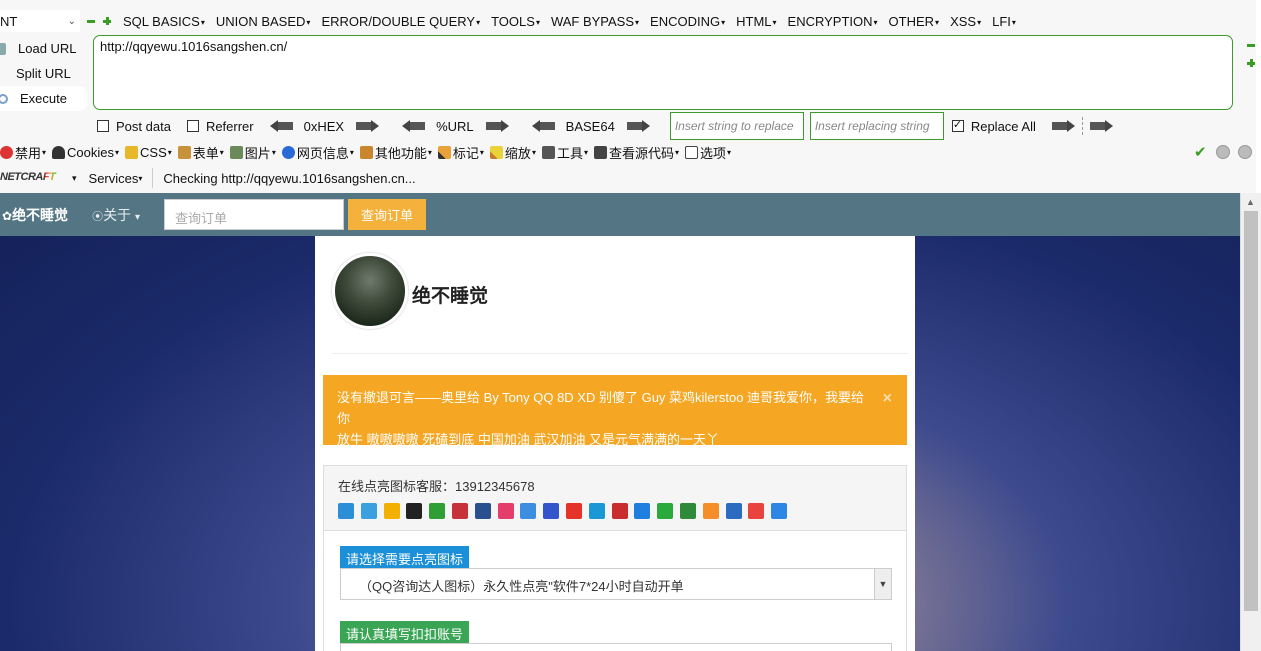 This screenshot has height=651, width=1261. Describe the element at coordinates (194, 46) in the screenshot. I see `url-value: http://qqyewu.1016sangshen.cn/` at that location.